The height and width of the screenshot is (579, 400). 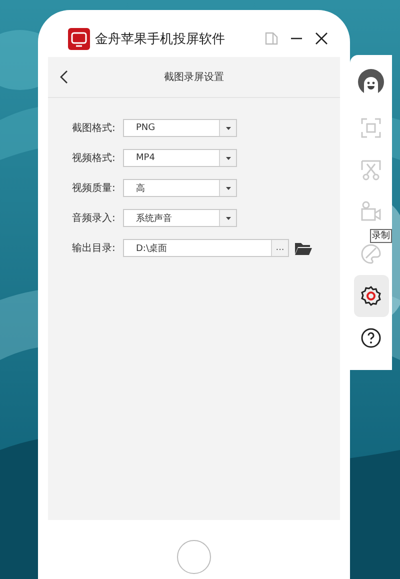 What do you see at coordinates (180, 158) in the screenshot?
I see `format-dropdown: MP4` at bounding box center [180, 158].